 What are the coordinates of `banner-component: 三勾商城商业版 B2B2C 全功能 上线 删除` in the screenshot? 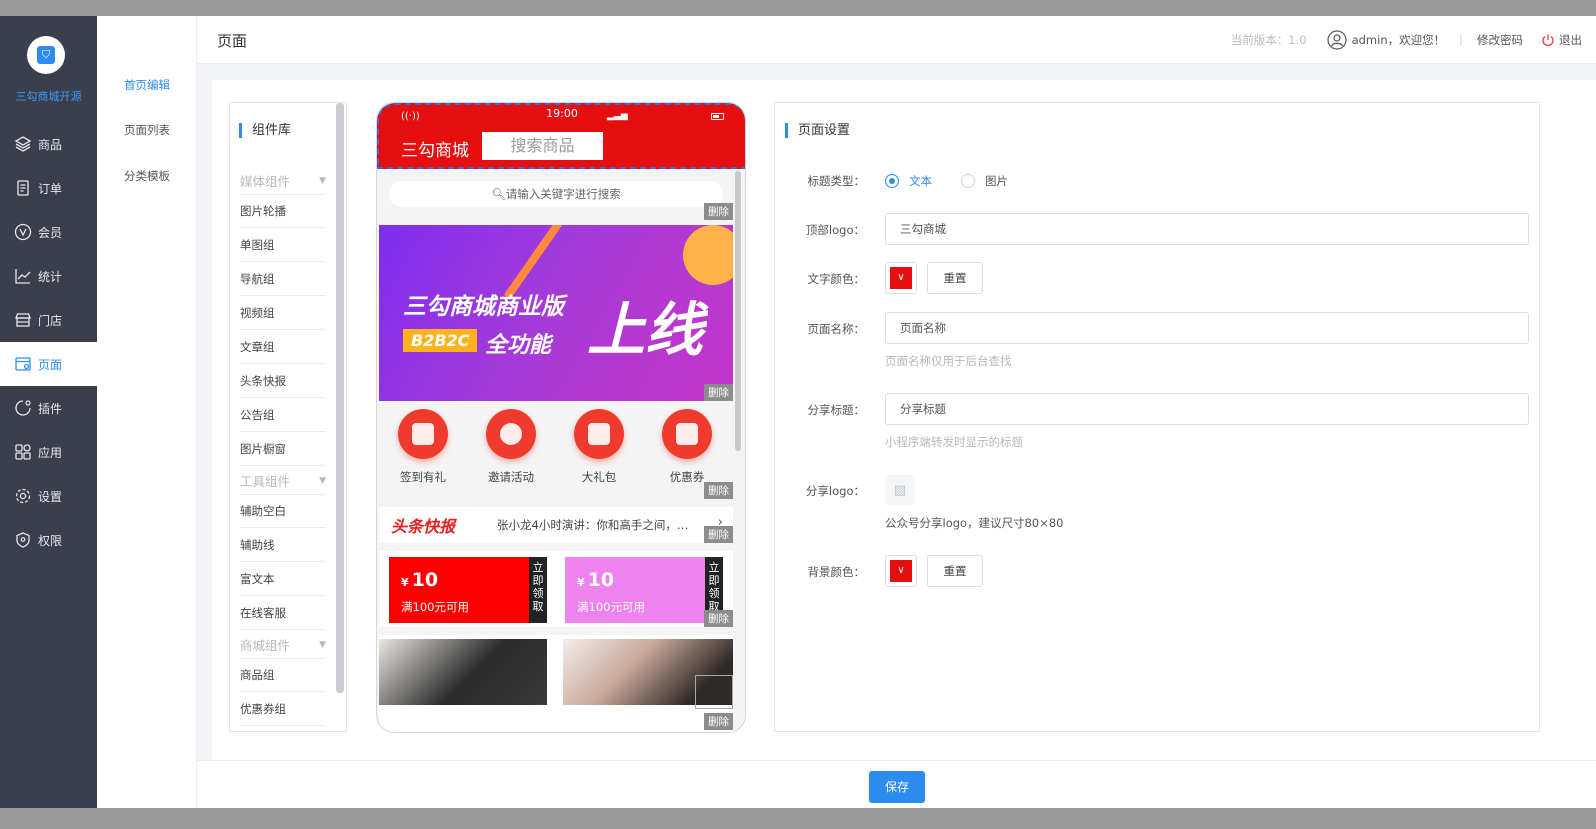 It's located at (556, 313).